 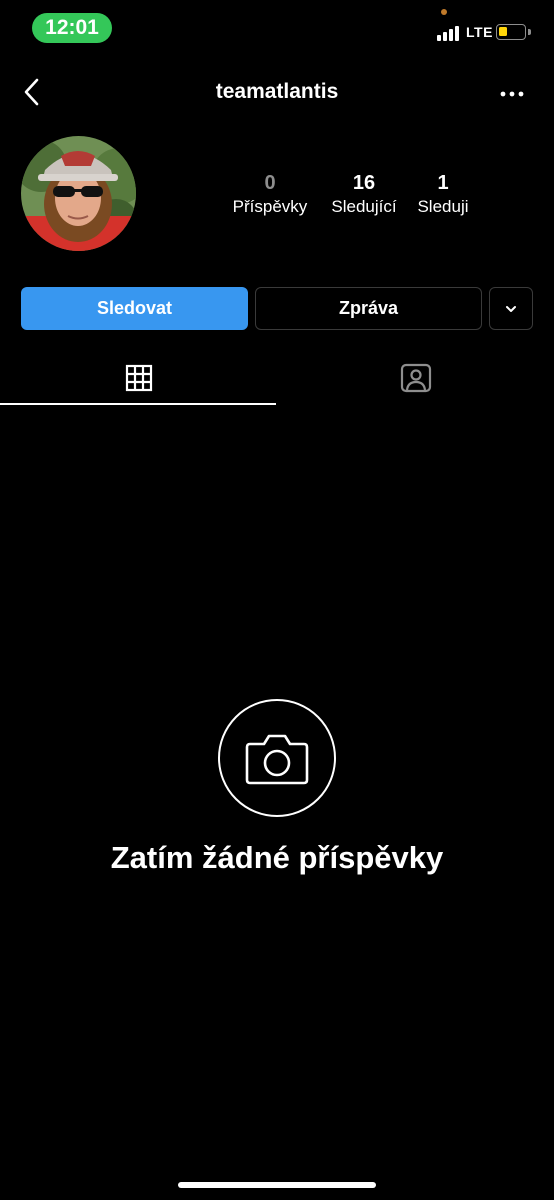 What do you see at coordinates (364, 183) in the screenshot?
I see `stat-followers-count: 16` at bounding box center [364, 183].